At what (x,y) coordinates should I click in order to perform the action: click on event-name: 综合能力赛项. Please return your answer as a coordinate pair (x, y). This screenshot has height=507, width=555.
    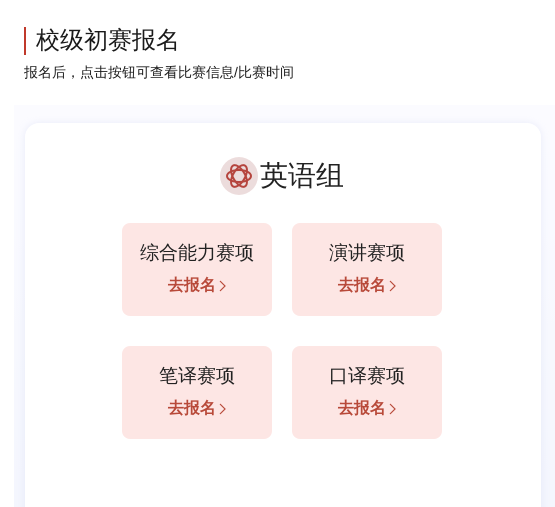
    Looking at the image, I should click on (197, 254).